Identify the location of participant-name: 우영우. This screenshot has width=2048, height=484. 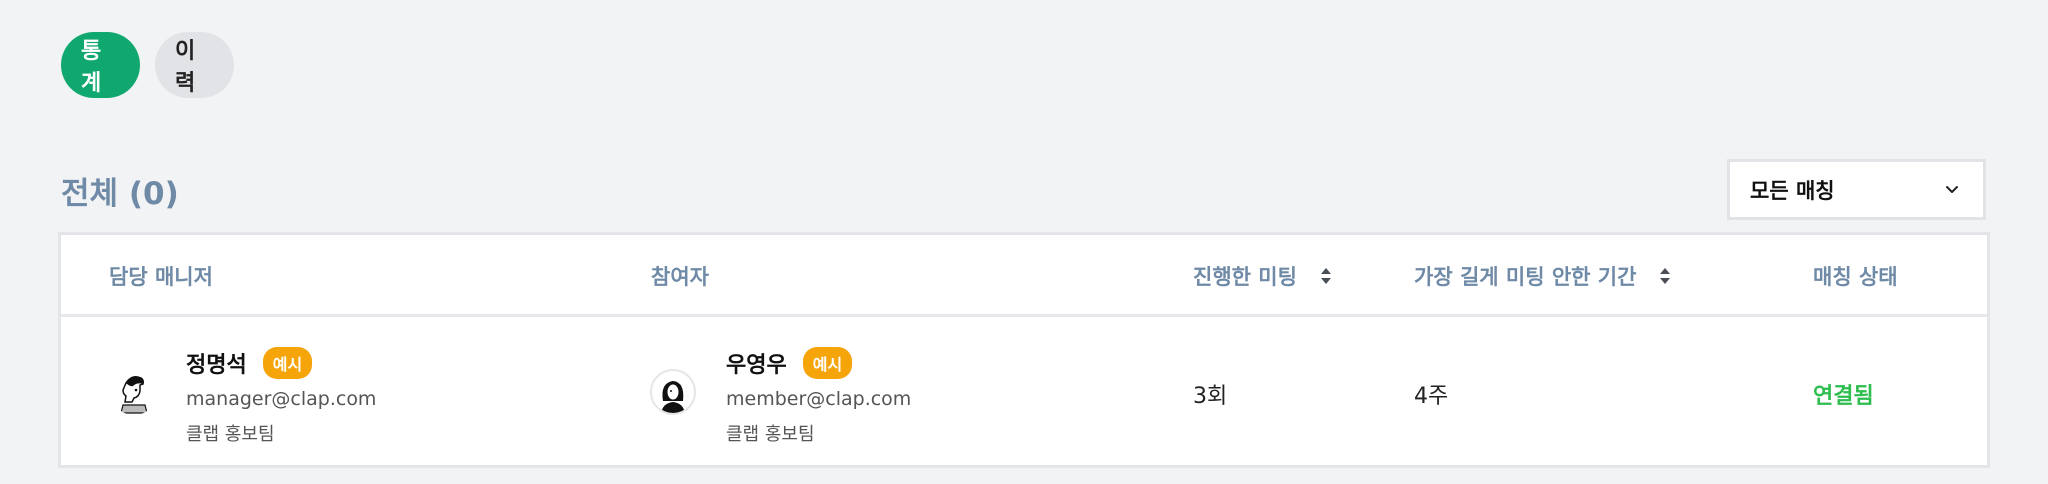
(756, 365).